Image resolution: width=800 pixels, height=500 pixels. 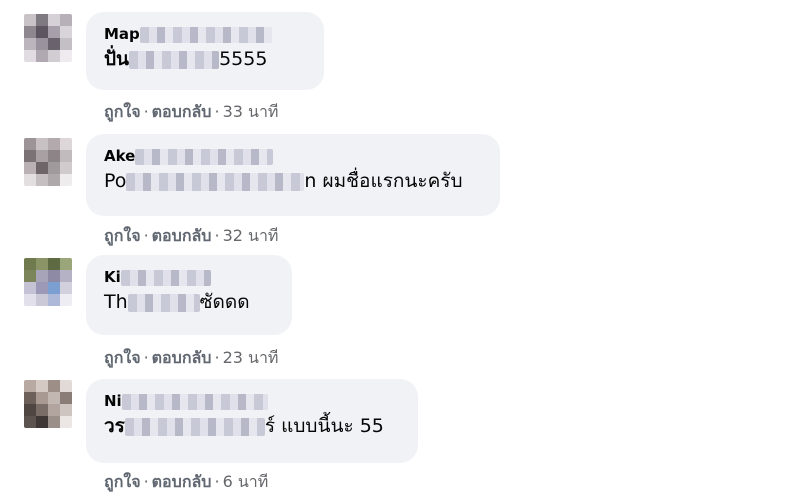 I want to click on comment-text: Th ซัดดด, so click(x=189, y=302).